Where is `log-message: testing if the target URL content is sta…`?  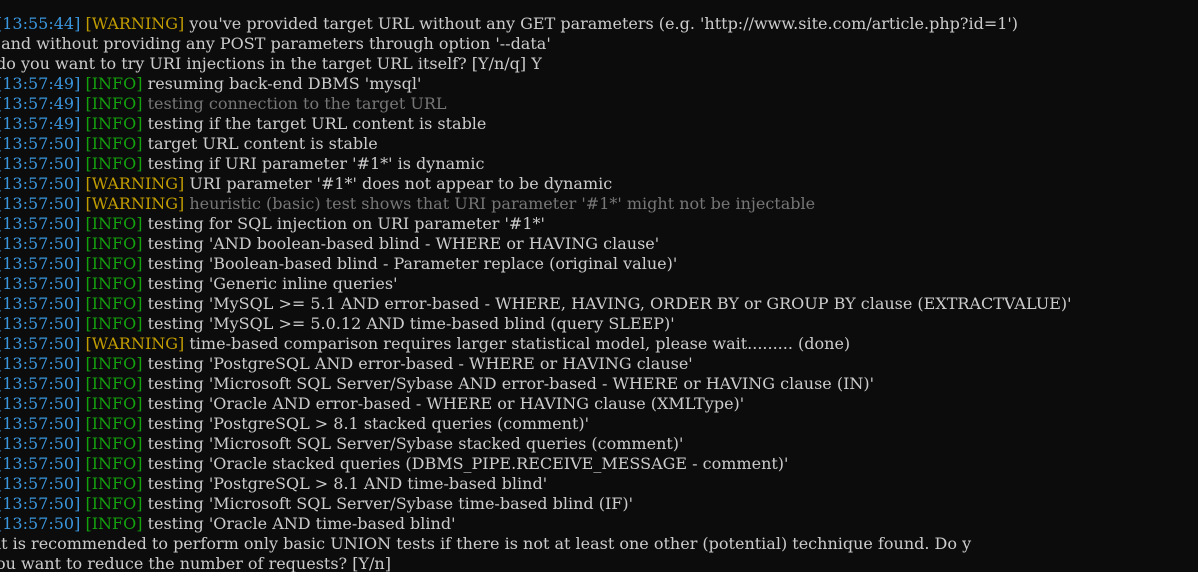 log-message: testing if the target URL content is sta… is located at coordinates (317, 123).